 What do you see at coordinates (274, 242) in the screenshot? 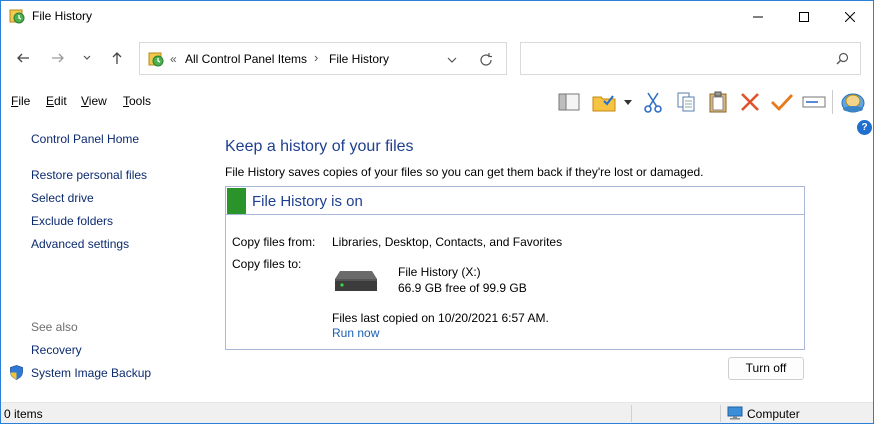
I see `copy-from-label: Copy files from:` at bounding box center [274, 242].